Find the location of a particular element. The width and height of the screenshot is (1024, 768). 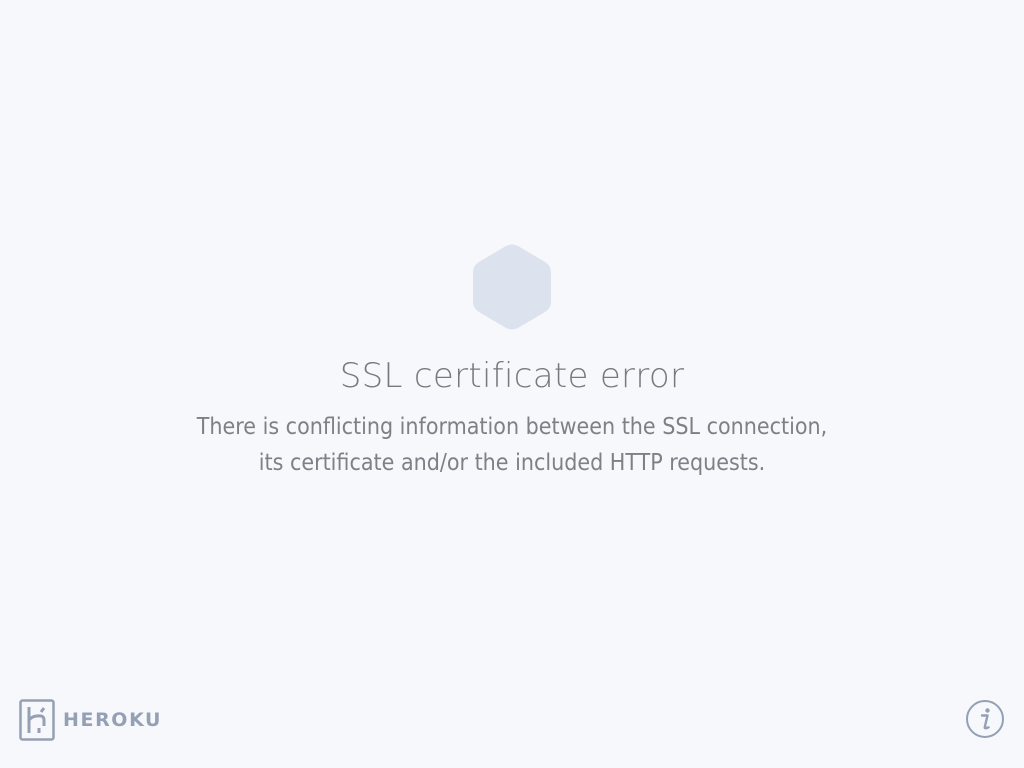

heroku-logo: HEROKU is located at coordinates (90, 720).